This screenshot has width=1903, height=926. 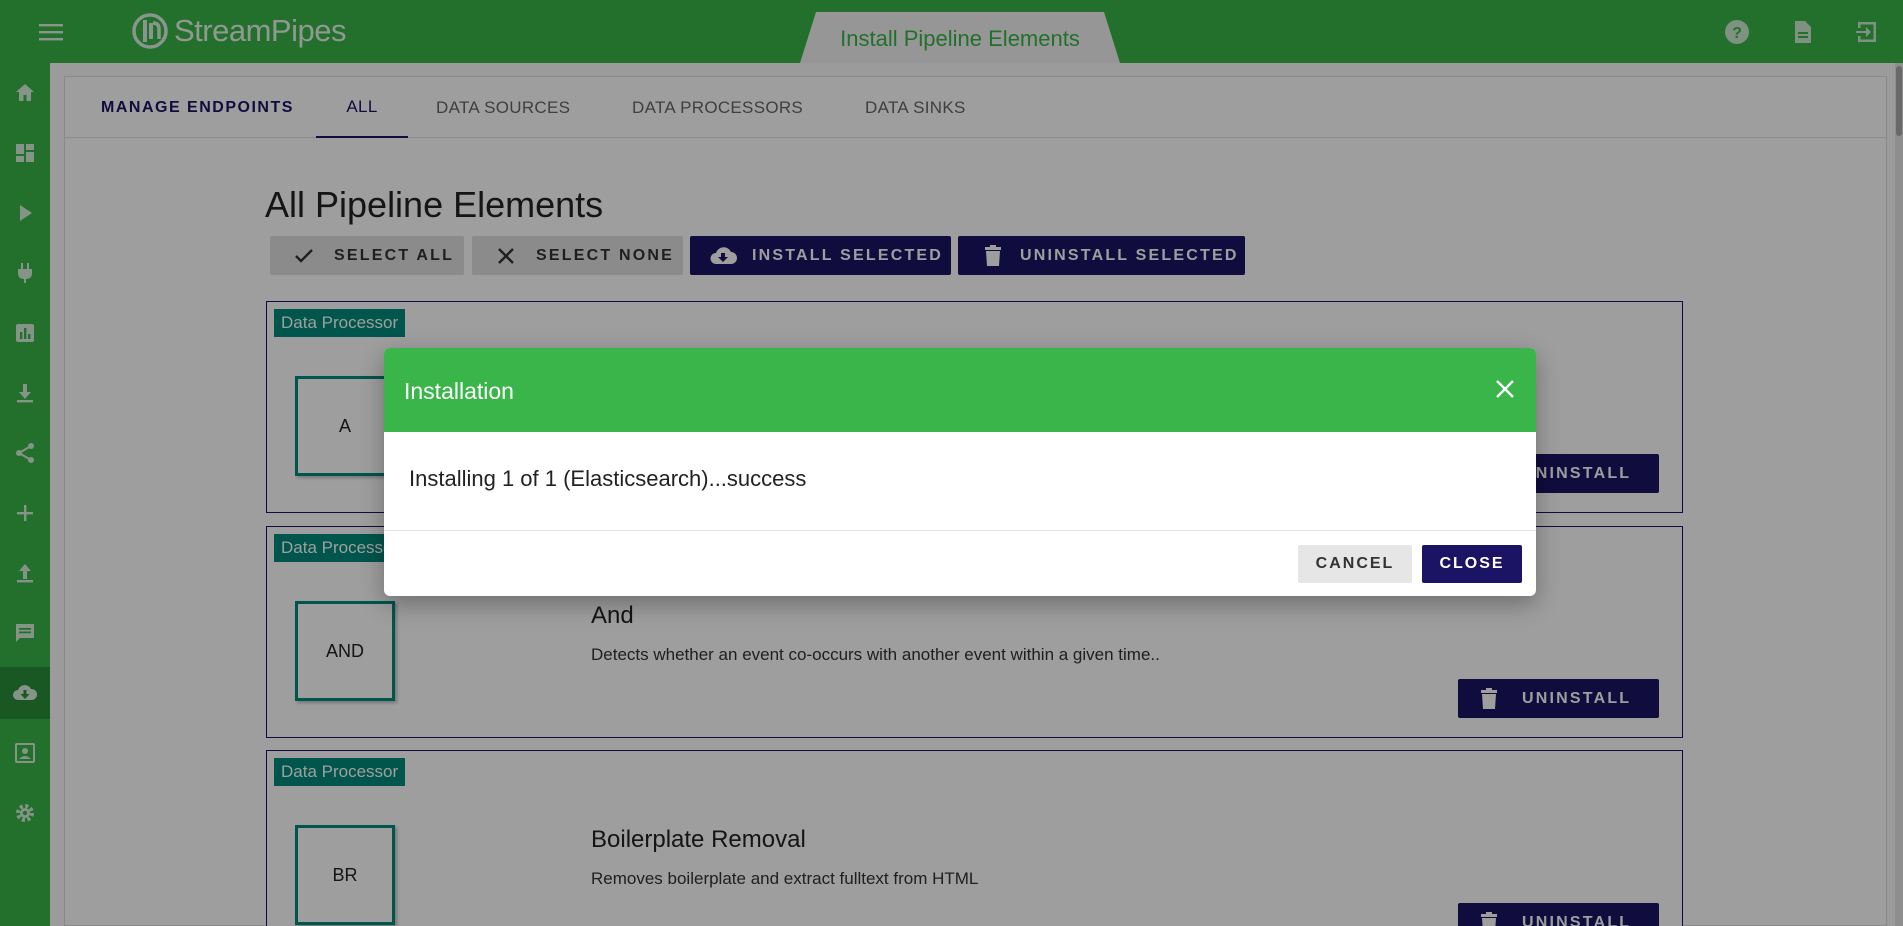 What do you see at coordinates (1355, 564) in the screenshot?
I see `cancel-button: CANCEL` at bounding box center [1355, 564].